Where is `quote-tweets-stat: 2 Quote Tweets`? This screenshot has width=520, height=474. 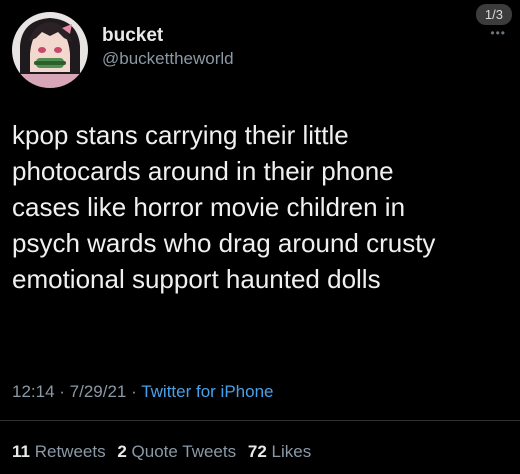 quote-tweets-stat: 2 Quote Tweets is located at coordinates (176, 451).